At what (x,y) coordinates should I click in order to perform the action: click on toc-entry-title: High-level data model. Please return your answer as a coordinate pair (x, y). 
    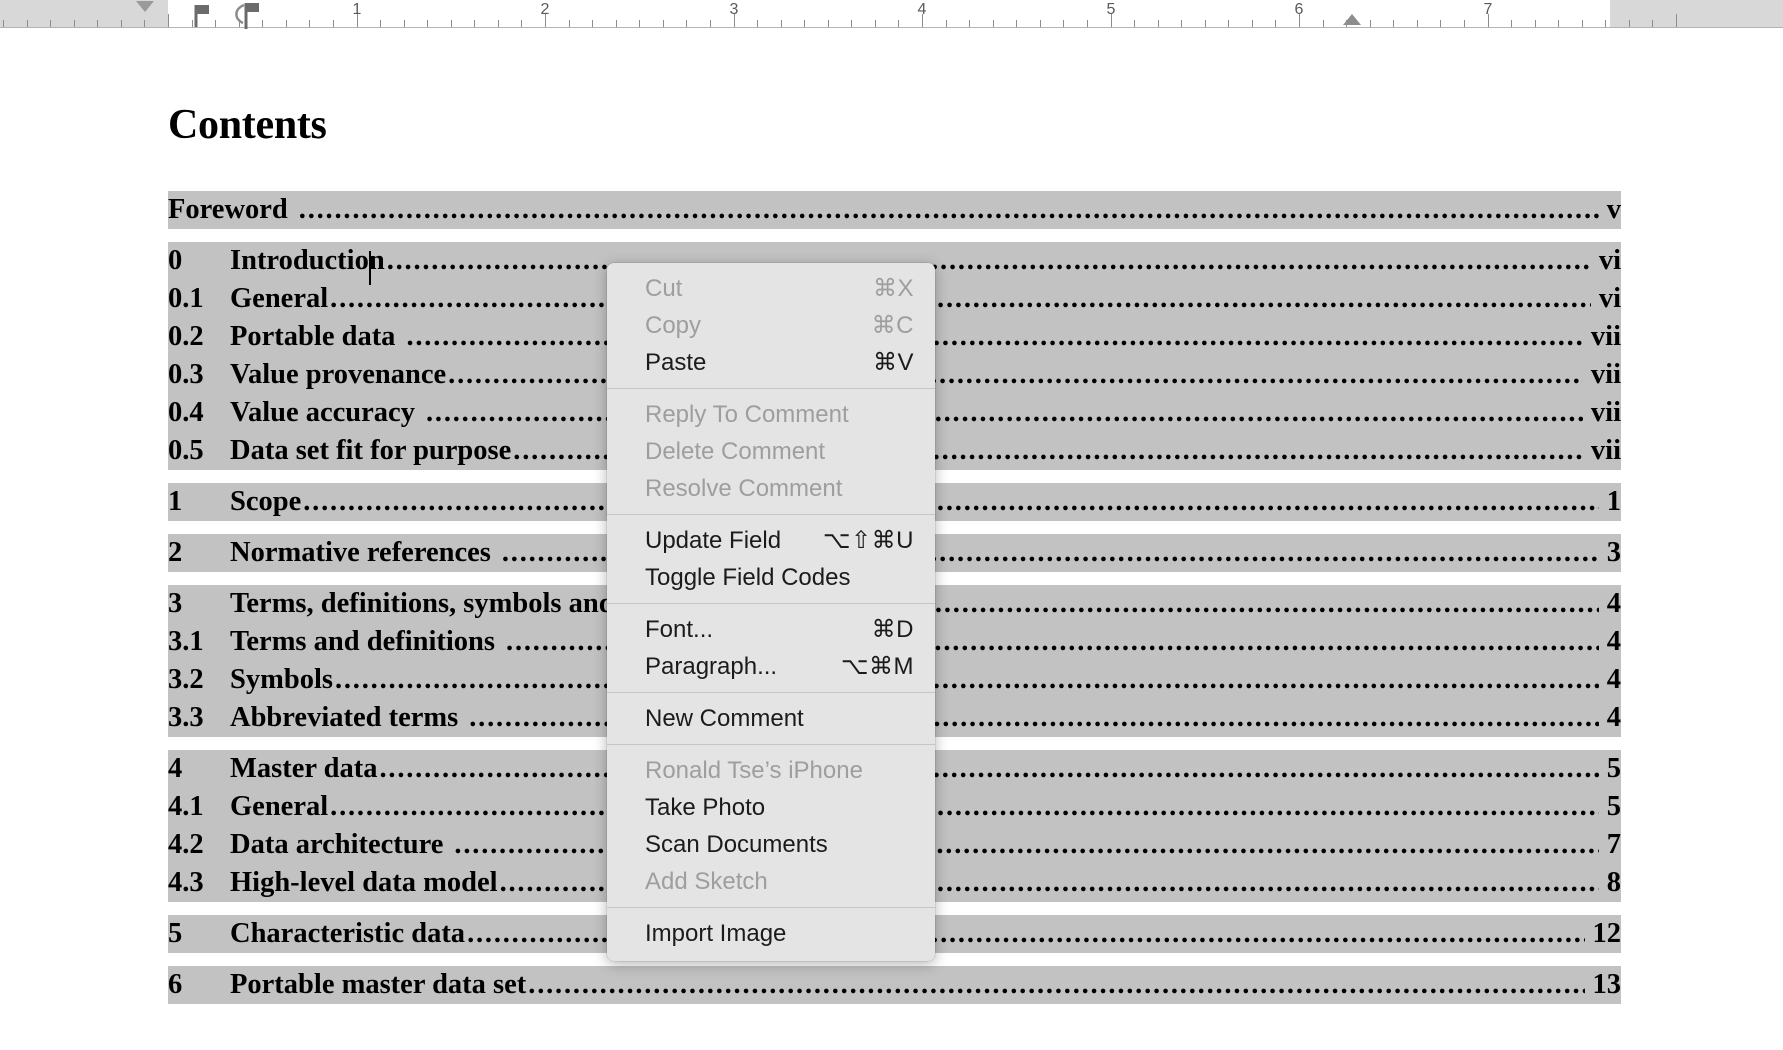
    Looking at the image, I should click on (364, 882).